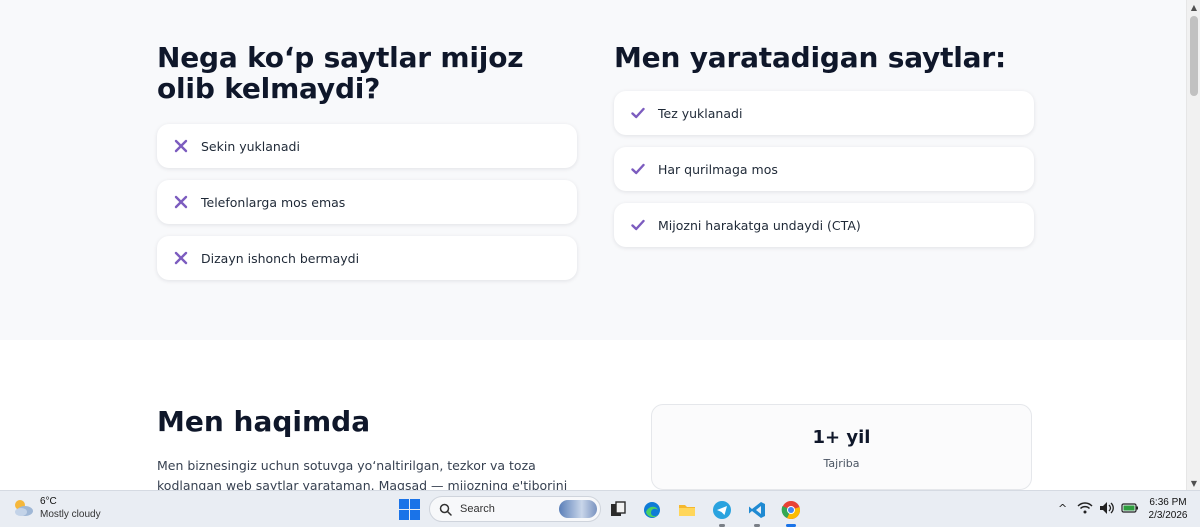 This screenshot has height=527, width=1200. Describe the element at coordinates (1193, 7) in the screenshot. I see `scroll-up-icon: ▲` at that location.